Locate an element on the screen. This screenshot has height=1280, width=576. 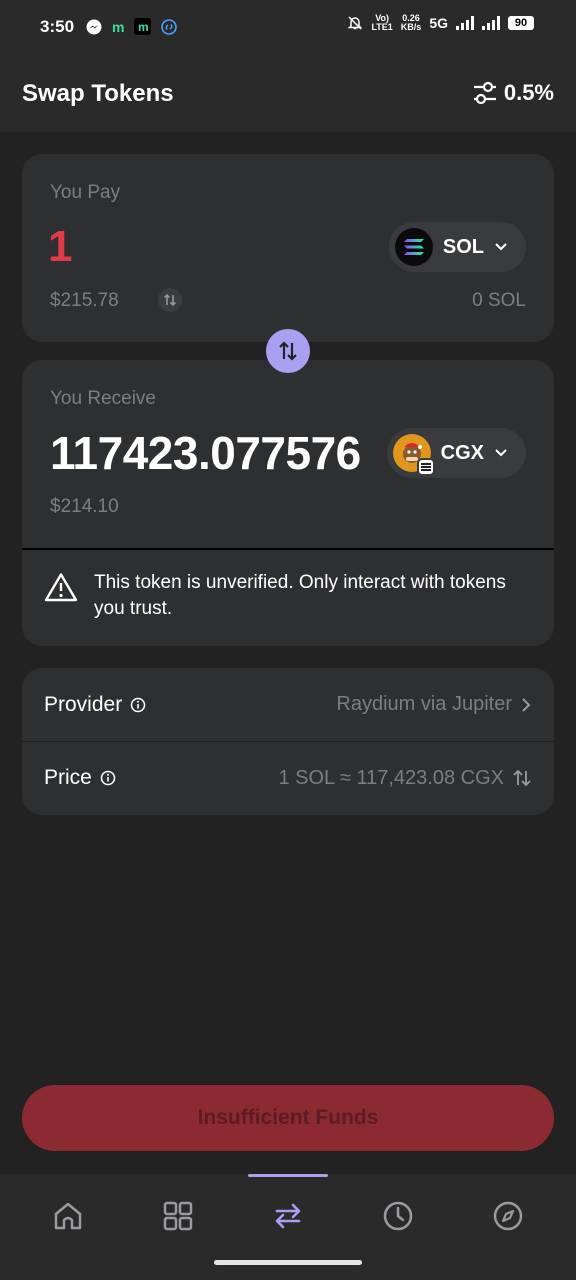
swap-icon is located at coordinates (288, 1216).